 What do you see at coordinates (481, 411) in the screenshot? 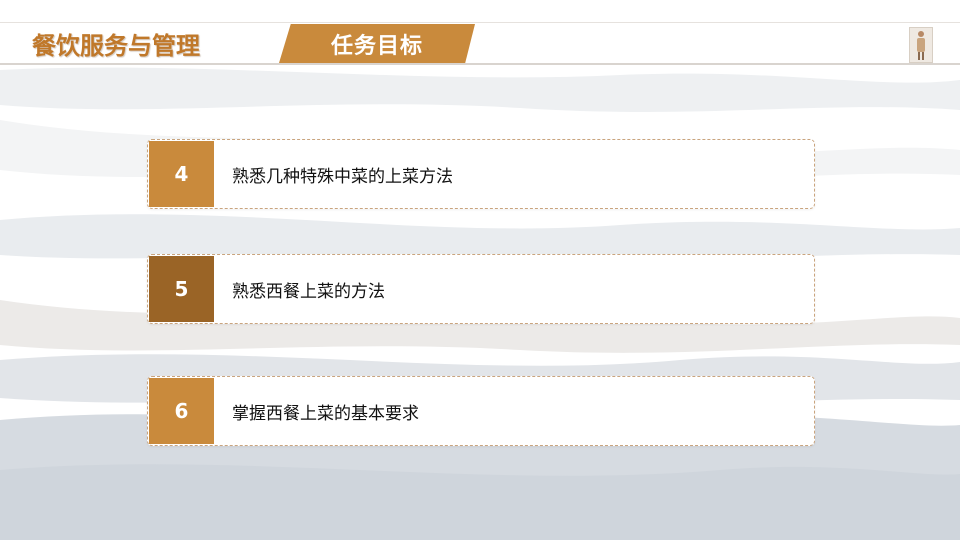
I see `objective-item-6: 6 掌握西餐上菜的基本要求` at bounding box center [481, 411].